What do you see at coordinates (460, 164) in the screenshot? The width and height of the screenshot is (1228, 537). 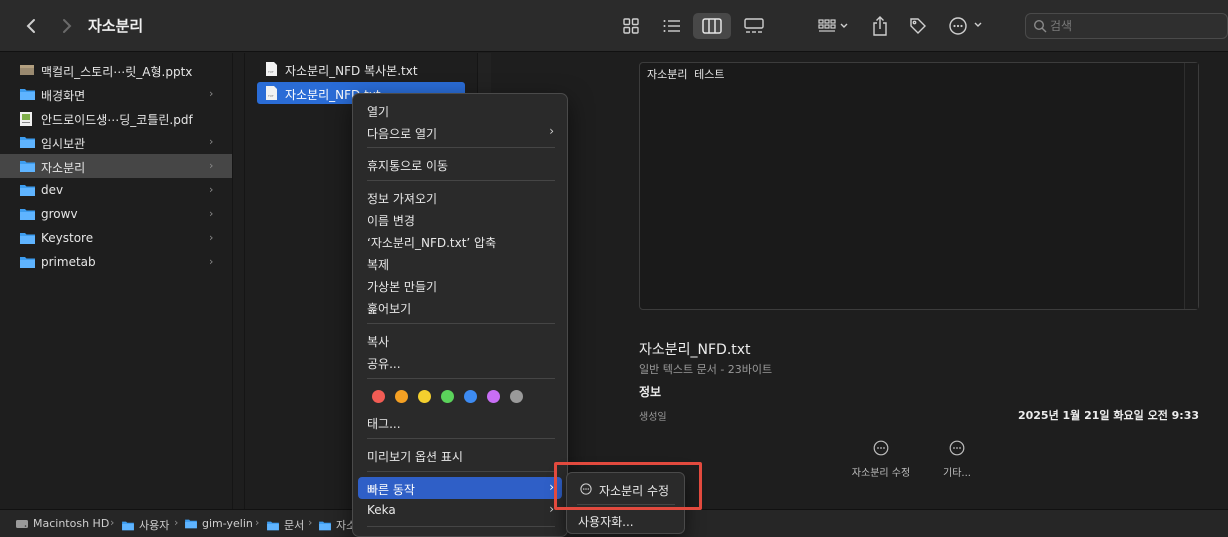 I see `menu-item-move-to-trash: 휴지통으로 이동` at bounding box center [460, 164].